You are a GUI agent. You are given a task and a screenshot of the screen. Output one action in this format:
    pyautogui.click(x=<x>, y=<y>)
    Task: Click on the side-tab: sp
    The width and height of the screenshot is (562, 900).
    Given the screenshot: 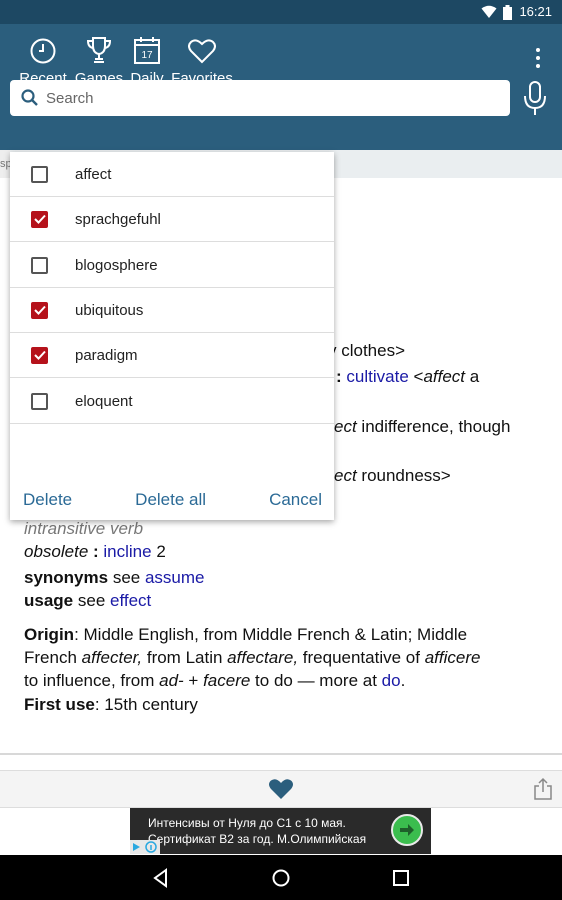 What is the action you would take?
    pyautogui.click(x=5, y=164)
    